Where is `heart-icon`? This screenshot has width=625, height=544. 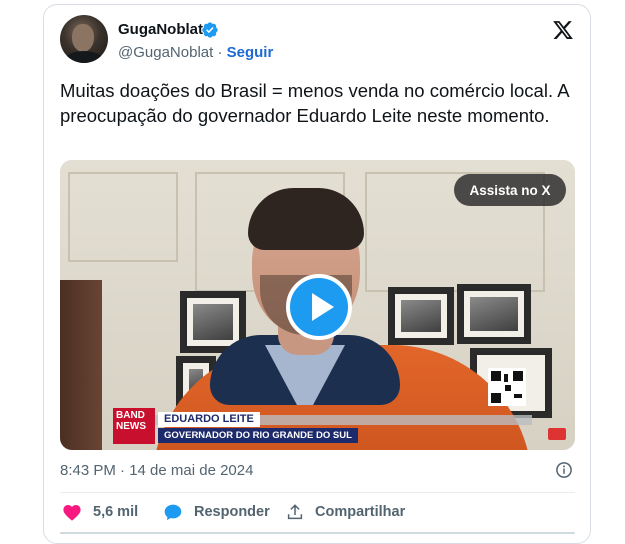
heart-icon is located at coordinates (72, 513).